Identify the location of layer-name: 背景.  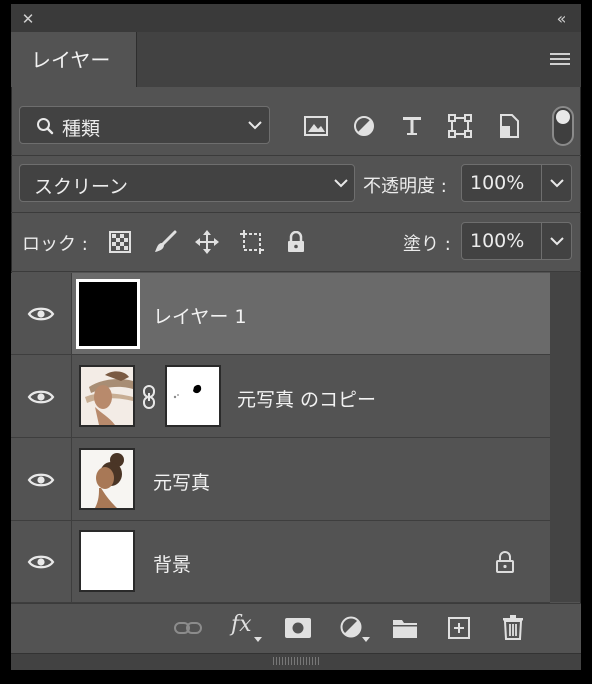
(172, 563).